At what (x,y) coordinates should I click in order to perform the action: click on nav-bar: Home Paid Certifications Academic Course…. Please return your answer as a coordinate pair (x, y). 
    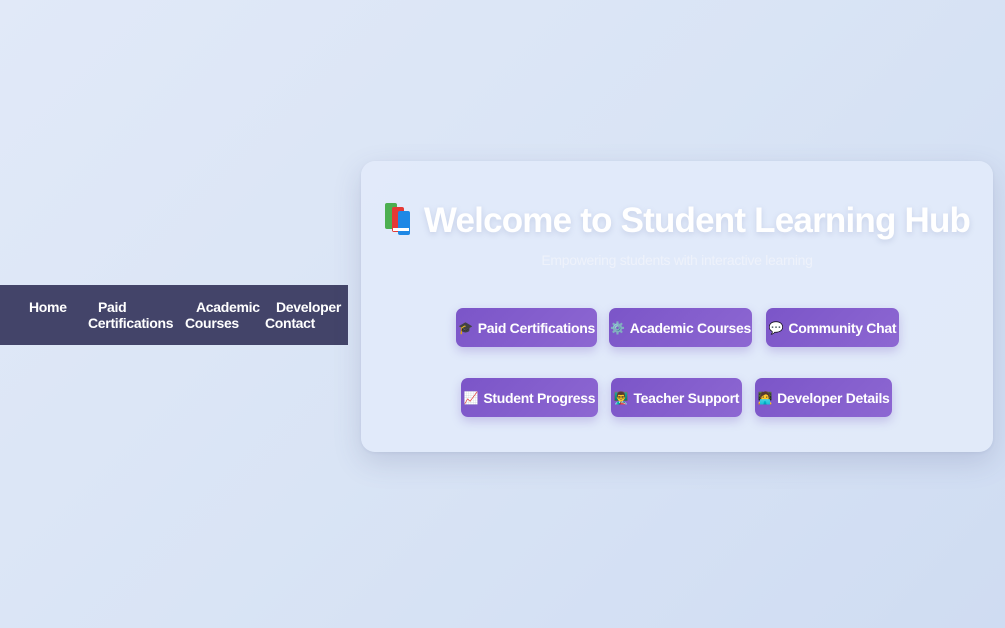
    Looking at the image, I should click on (174, 315).